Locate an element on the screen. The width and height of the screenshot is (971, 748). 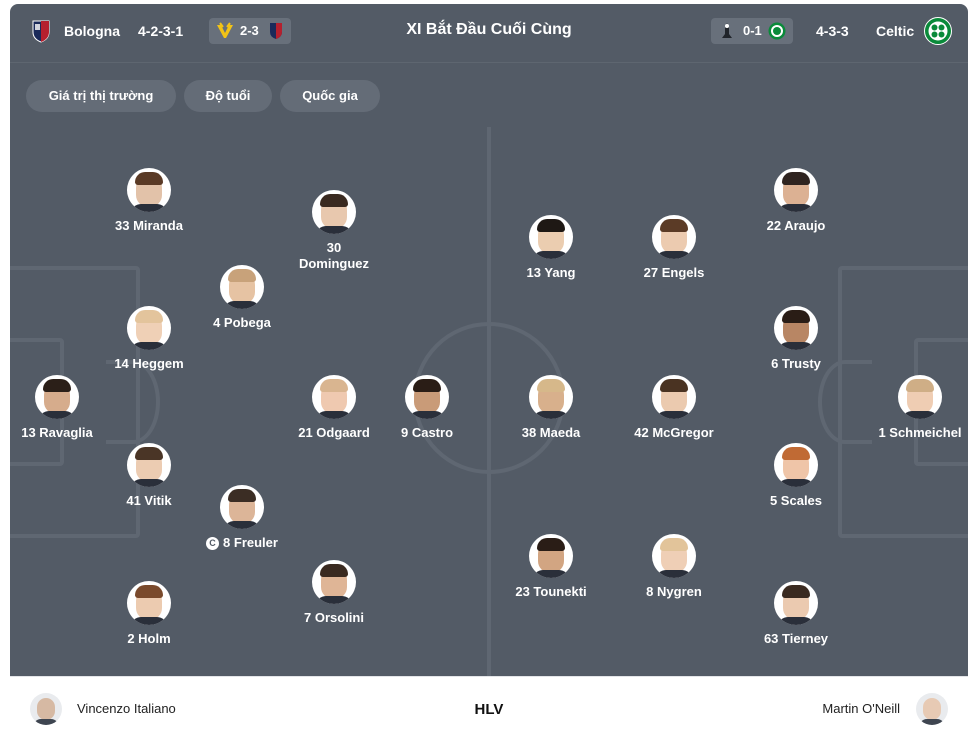
player-home-dominguez: 30 Dominguez is located at coordinates (334, 231).